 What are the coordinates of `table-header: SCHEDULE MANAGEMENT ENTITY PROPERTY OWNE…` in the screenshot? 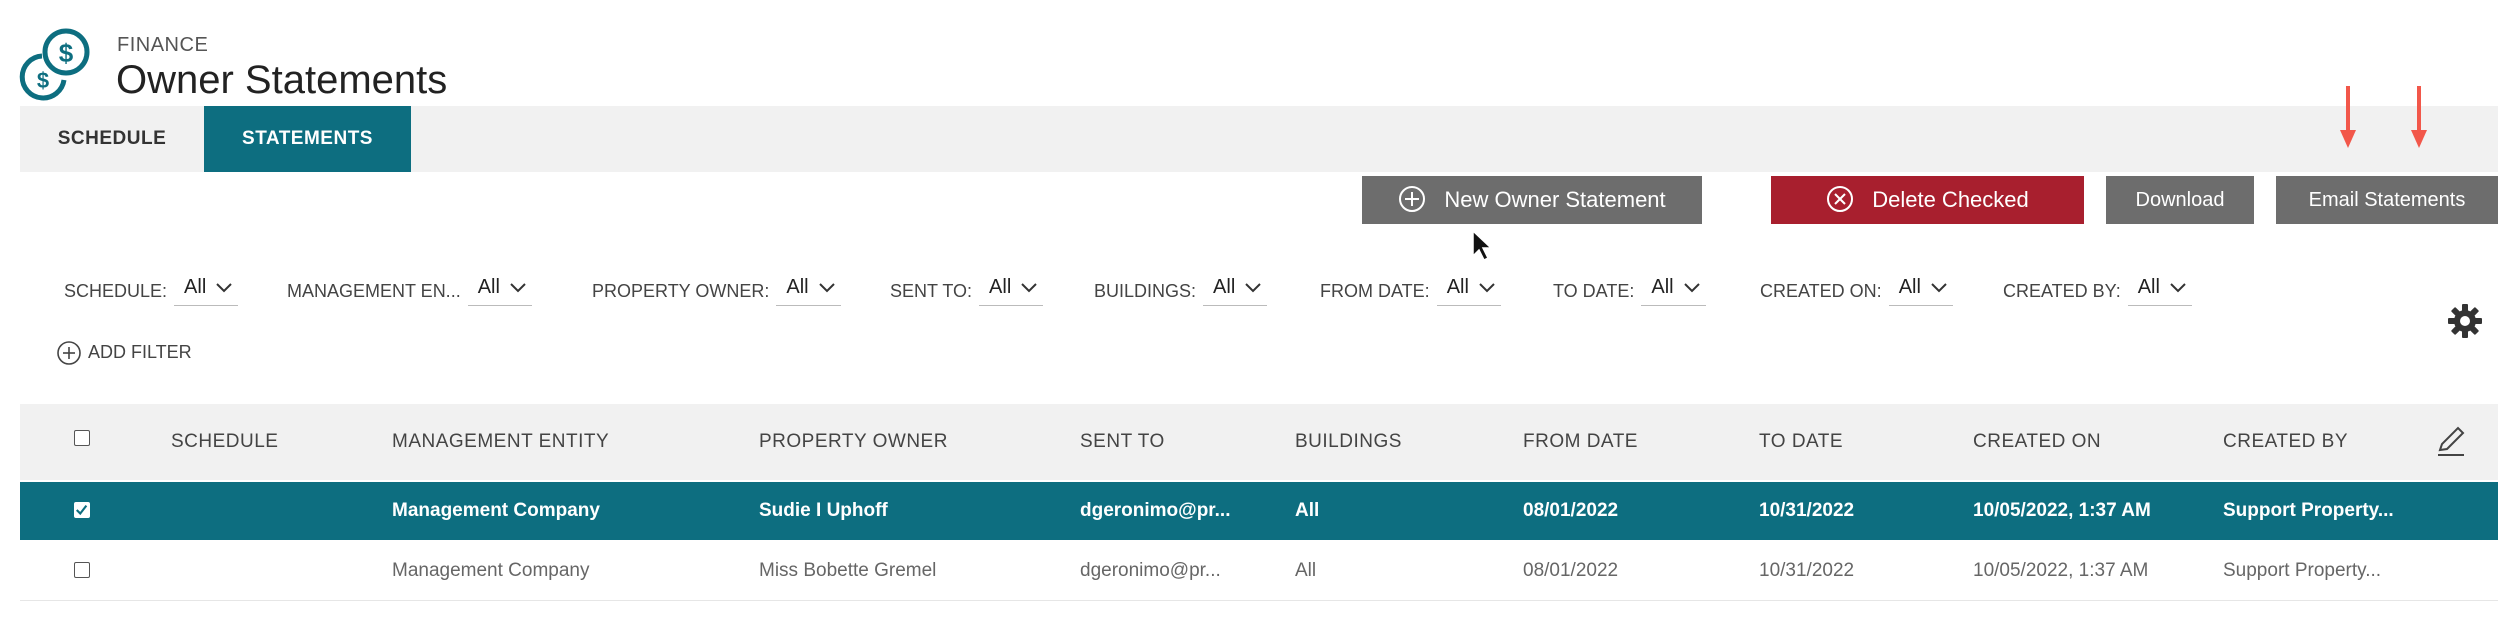 It's located at (1259, 442).